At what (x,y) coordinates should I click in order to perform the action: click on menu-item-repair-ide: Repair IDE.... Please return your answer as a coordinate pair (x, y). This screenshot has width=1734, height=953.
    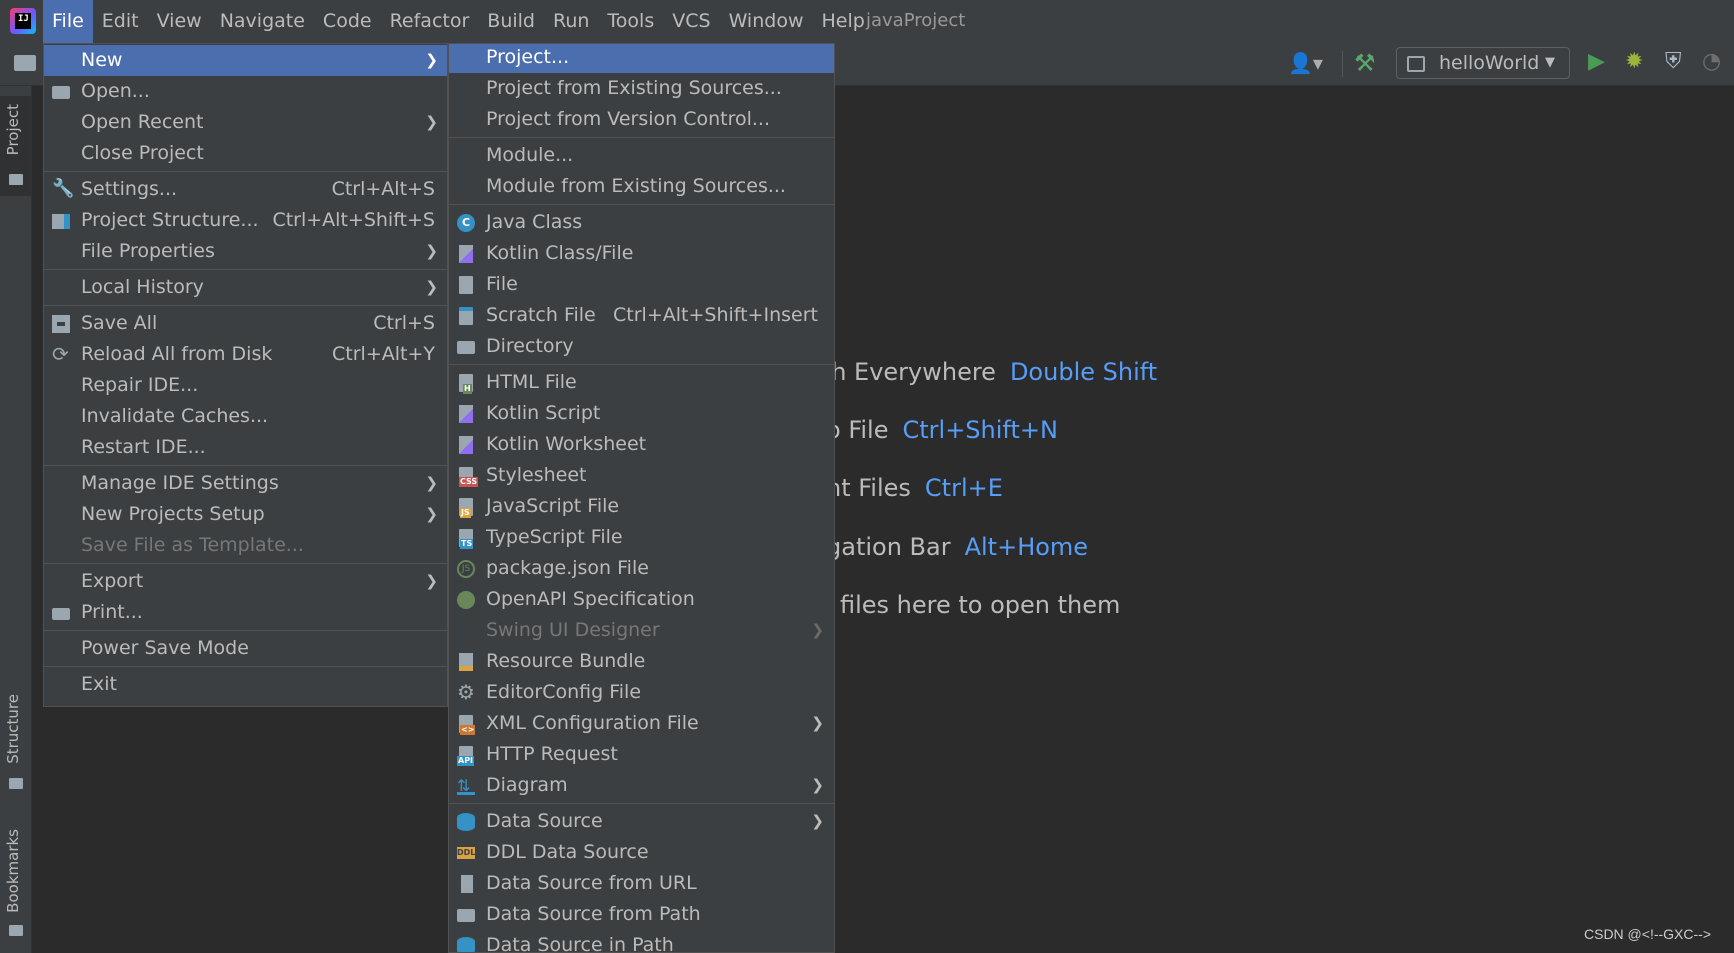
    Looking at the image, I should click on (245, 385).